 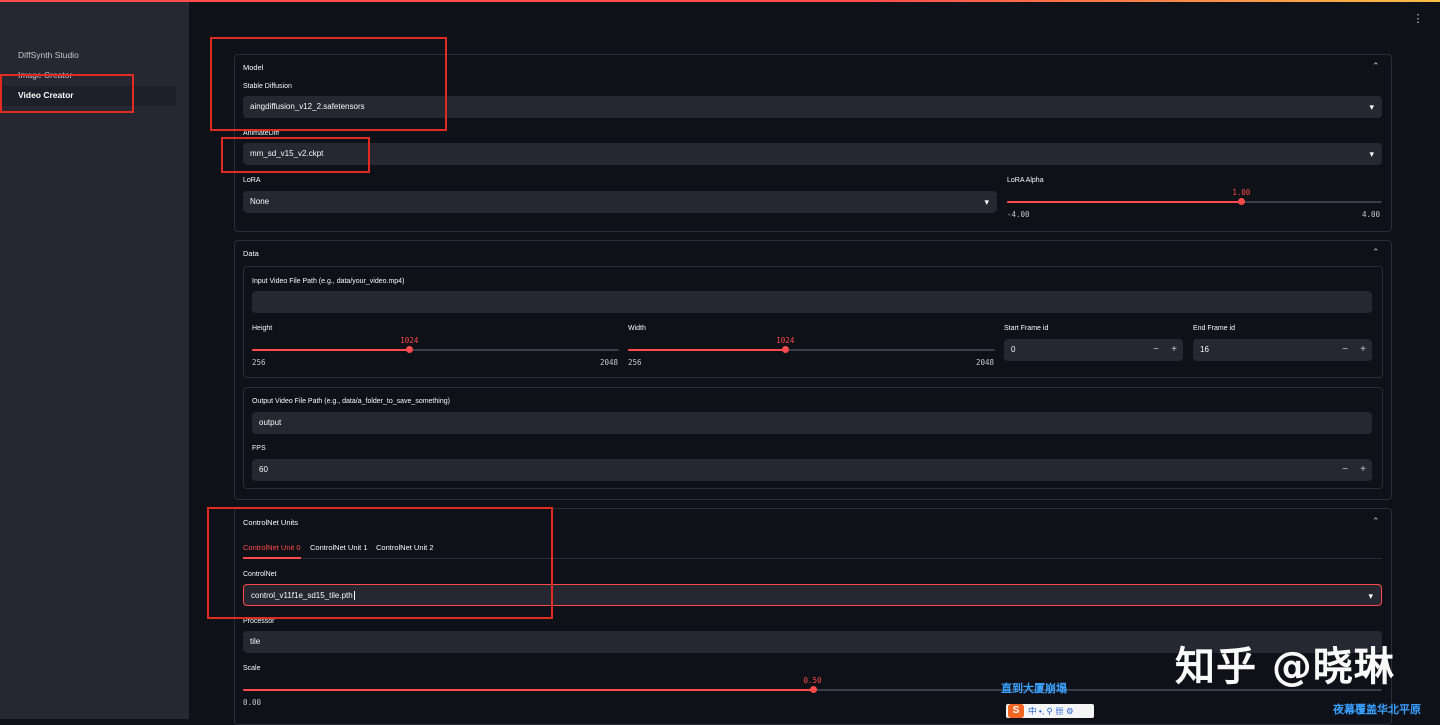 I want to click on height-label: Height, so click(x=262, y=328).